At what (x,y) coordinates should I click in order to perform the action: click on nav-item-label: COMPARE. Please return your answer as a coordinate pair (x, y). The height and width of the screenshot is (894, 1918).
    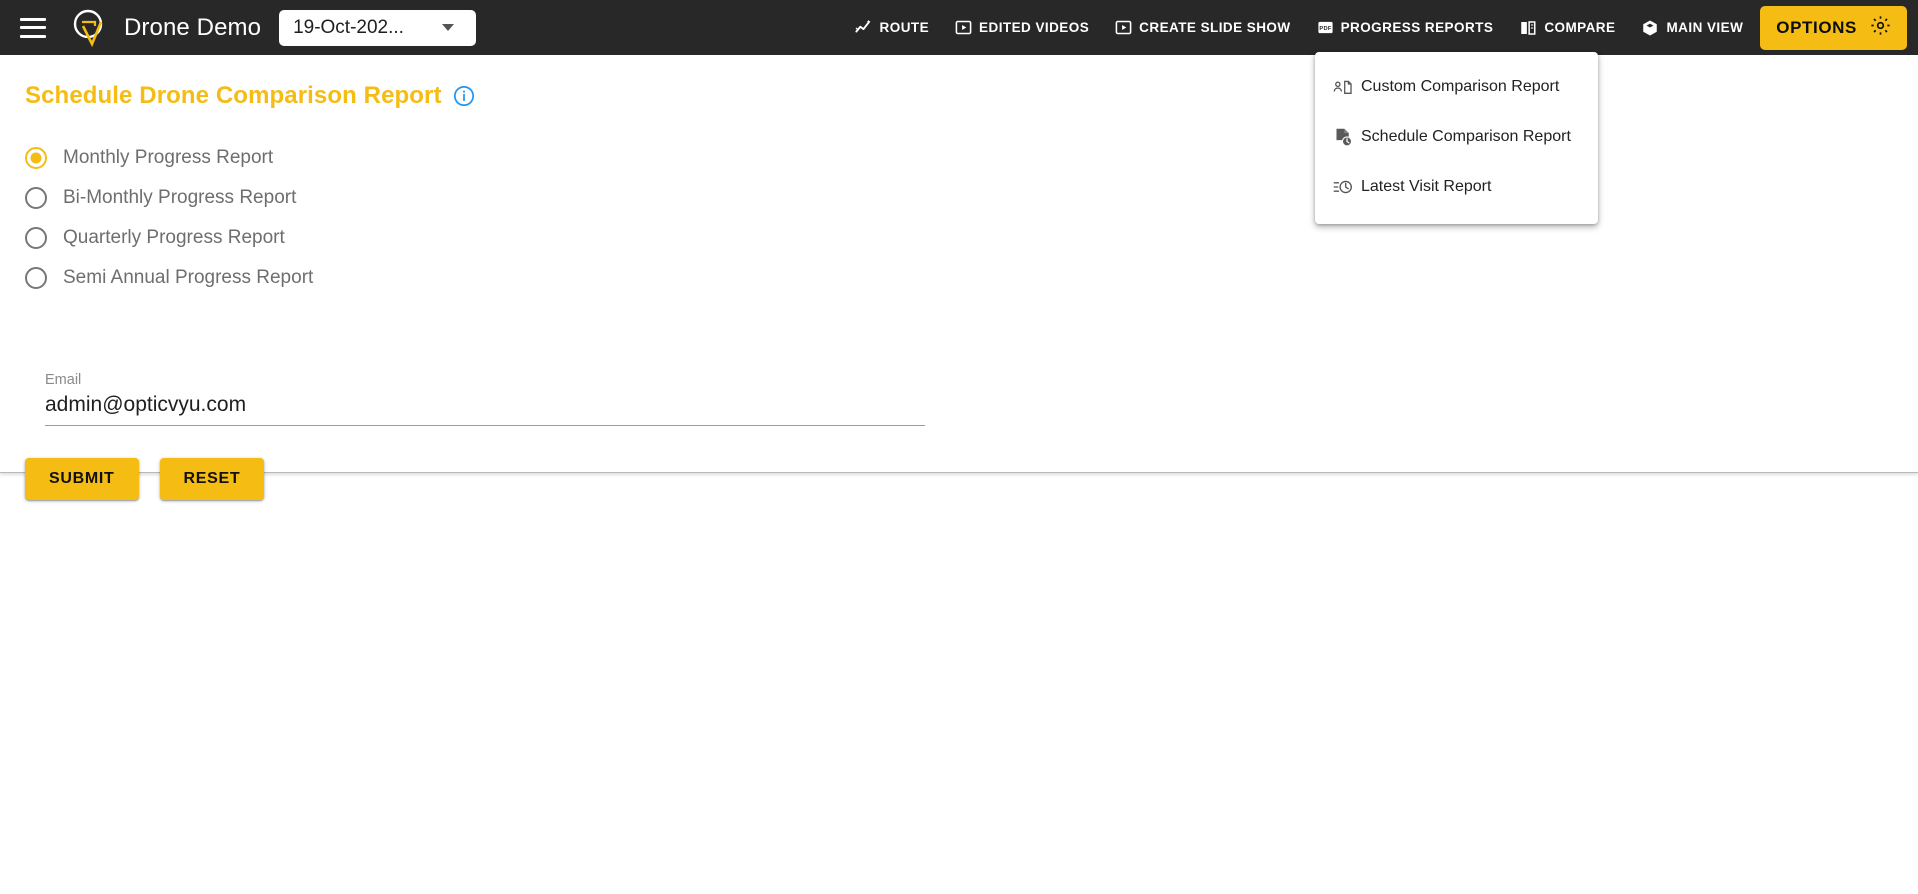
    Looking at the image, I should click on (1580, 27).